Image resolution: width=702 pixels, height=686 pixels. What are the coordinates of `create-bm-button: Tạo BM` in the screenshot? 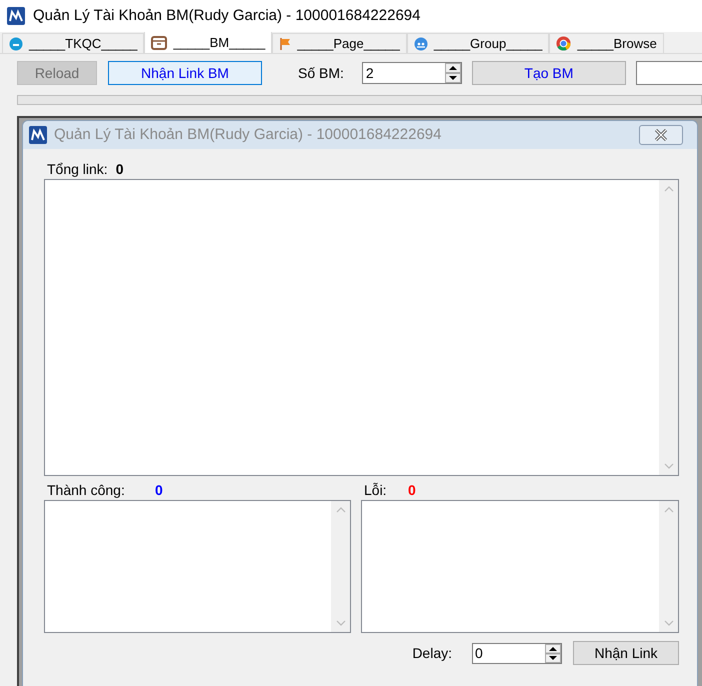 It's located at (549, 73).